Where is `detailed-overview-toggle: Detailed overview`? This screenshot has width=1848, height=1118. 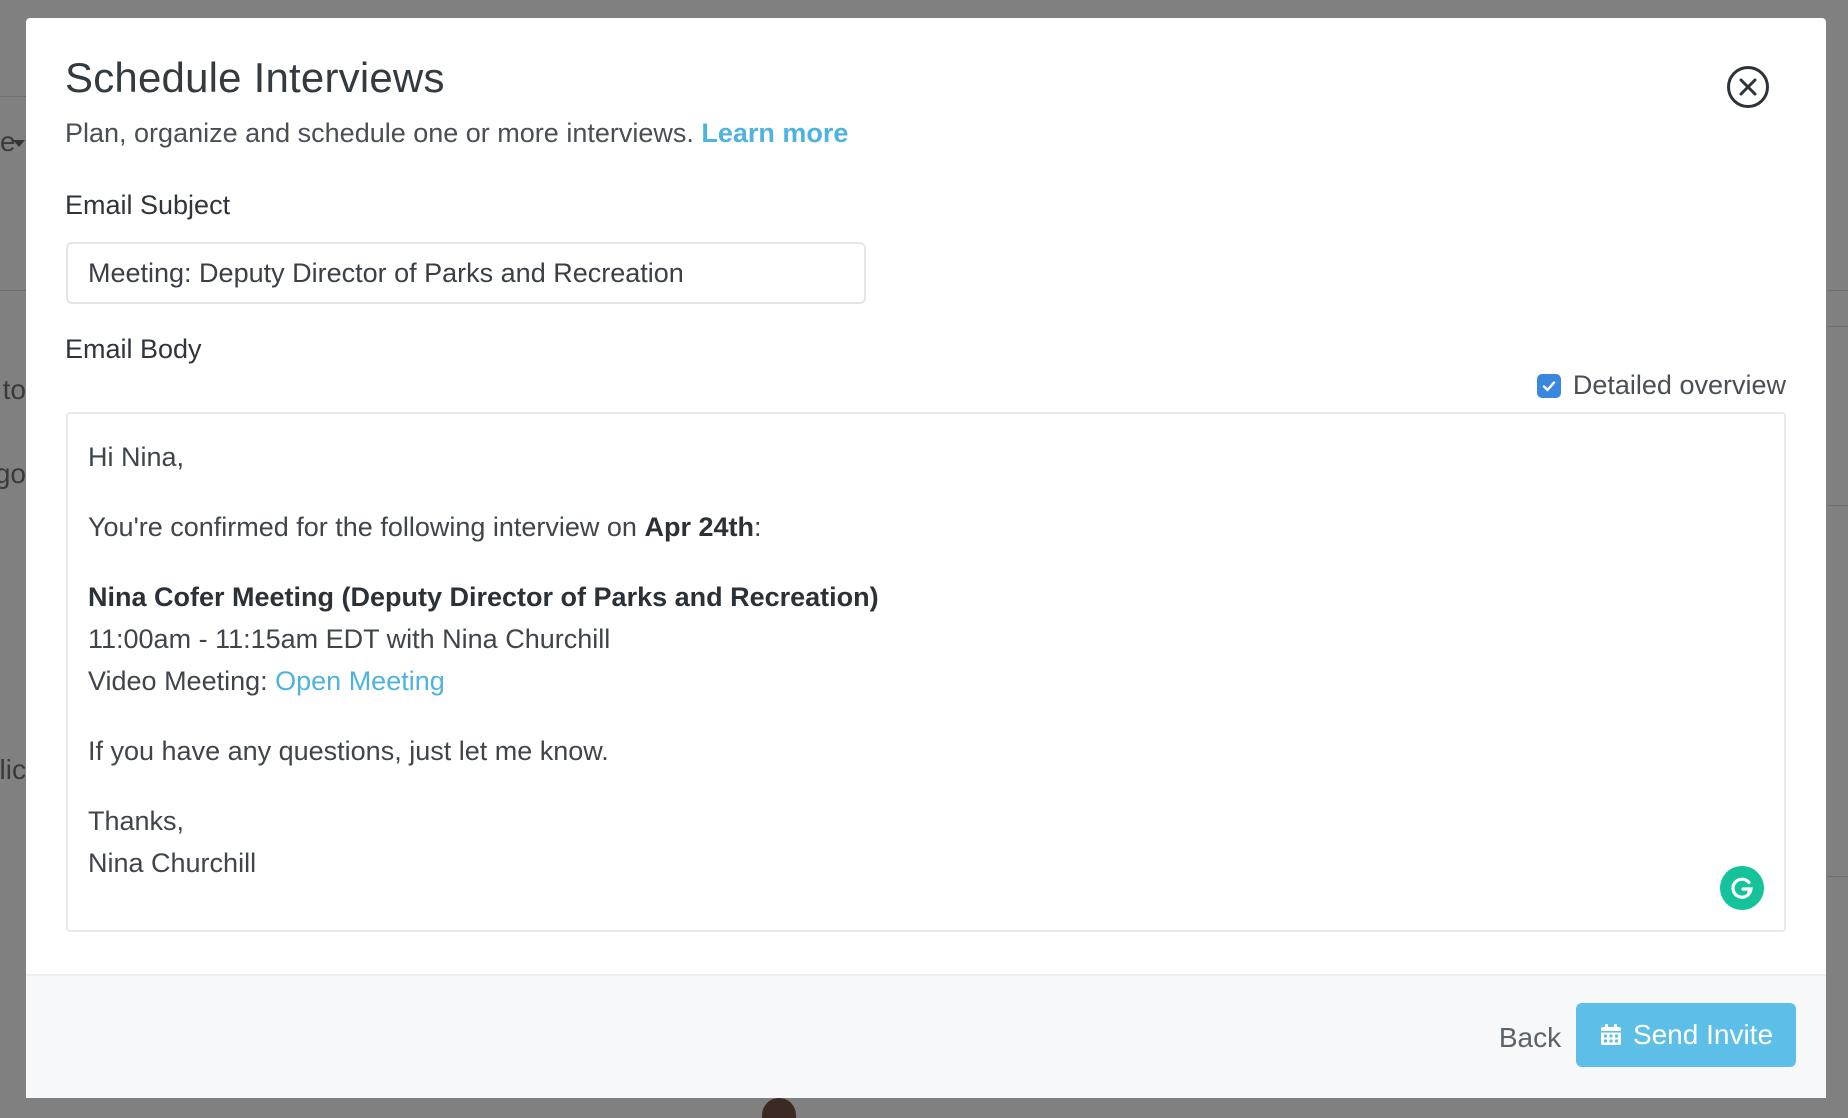
detailed-overview-toggle: Detailed overview is located at coordinates (1661, 385).